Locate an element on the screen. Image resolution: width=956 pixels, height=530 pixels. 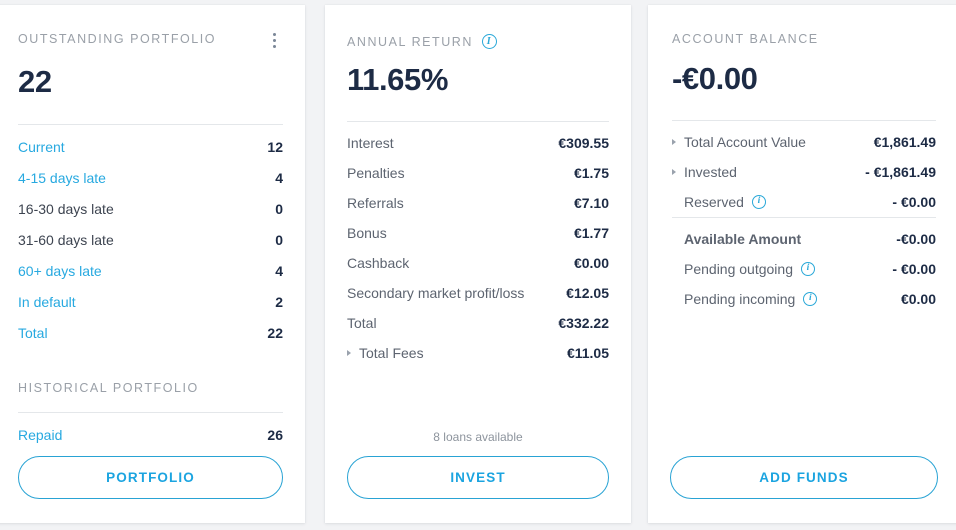
row-label-available-amount: Available Amount is located at coordinates (743, 239).